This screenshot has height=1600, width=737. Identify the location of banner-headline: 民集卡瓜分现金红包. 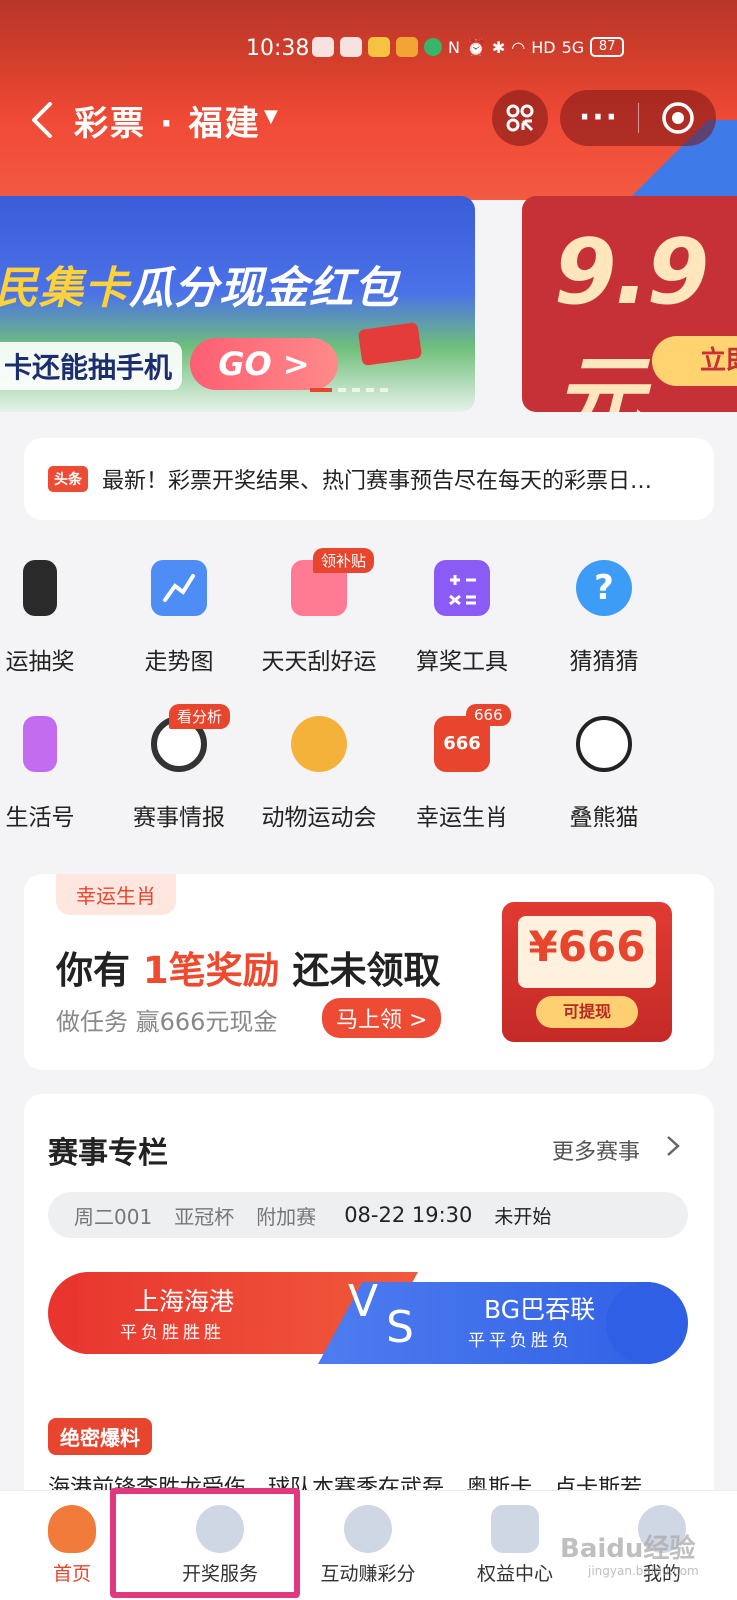
(199, 288).